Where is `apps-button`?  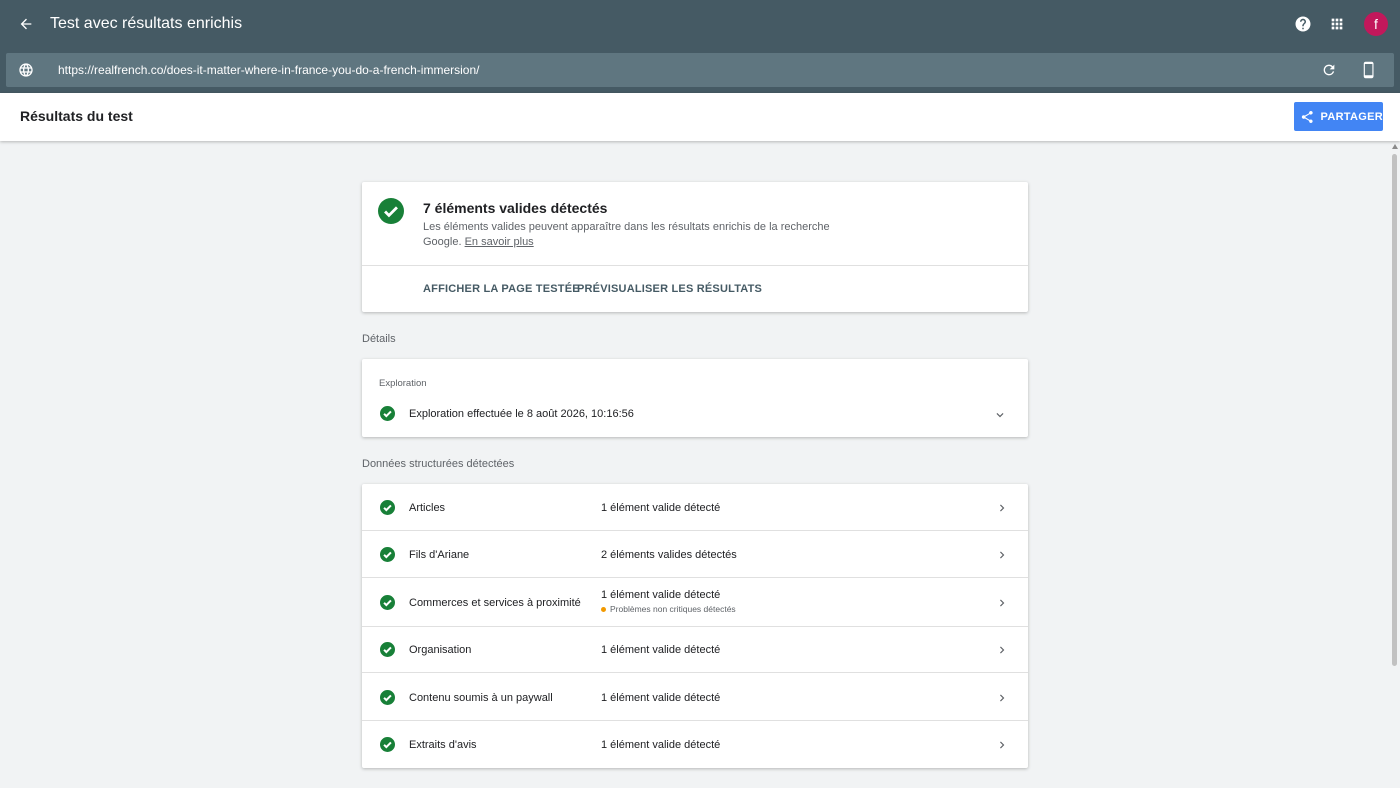
apps-button is located at coordinates (1337, 24).